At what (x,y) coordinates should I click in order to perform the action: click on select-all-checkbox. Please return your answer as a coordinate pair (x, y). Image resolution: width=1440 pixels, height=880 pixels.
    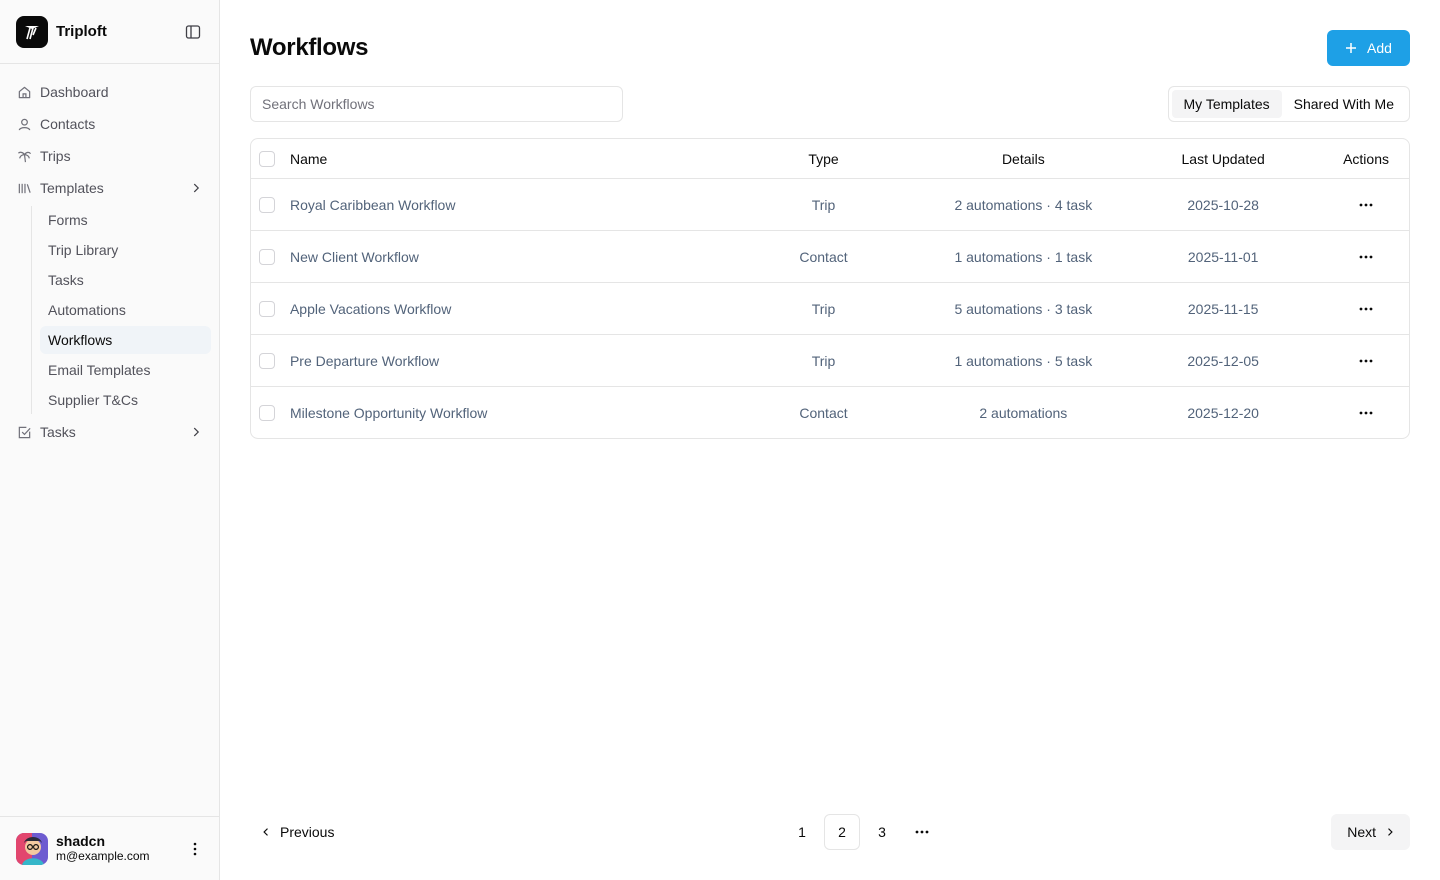
    Looking at the image, I should click on (267, 158).